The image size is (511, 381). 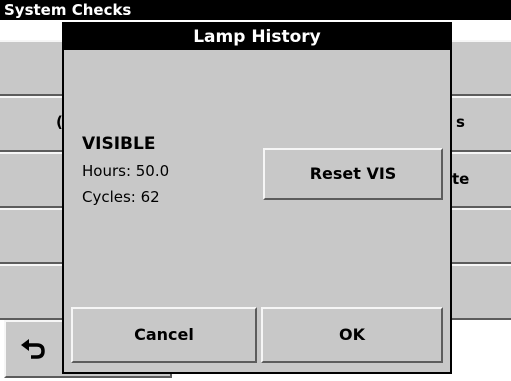 What do you see at coordinates (461, 179) in the screenshot?
I see `row-fragment-right: te` at bounding box center [461, 179].